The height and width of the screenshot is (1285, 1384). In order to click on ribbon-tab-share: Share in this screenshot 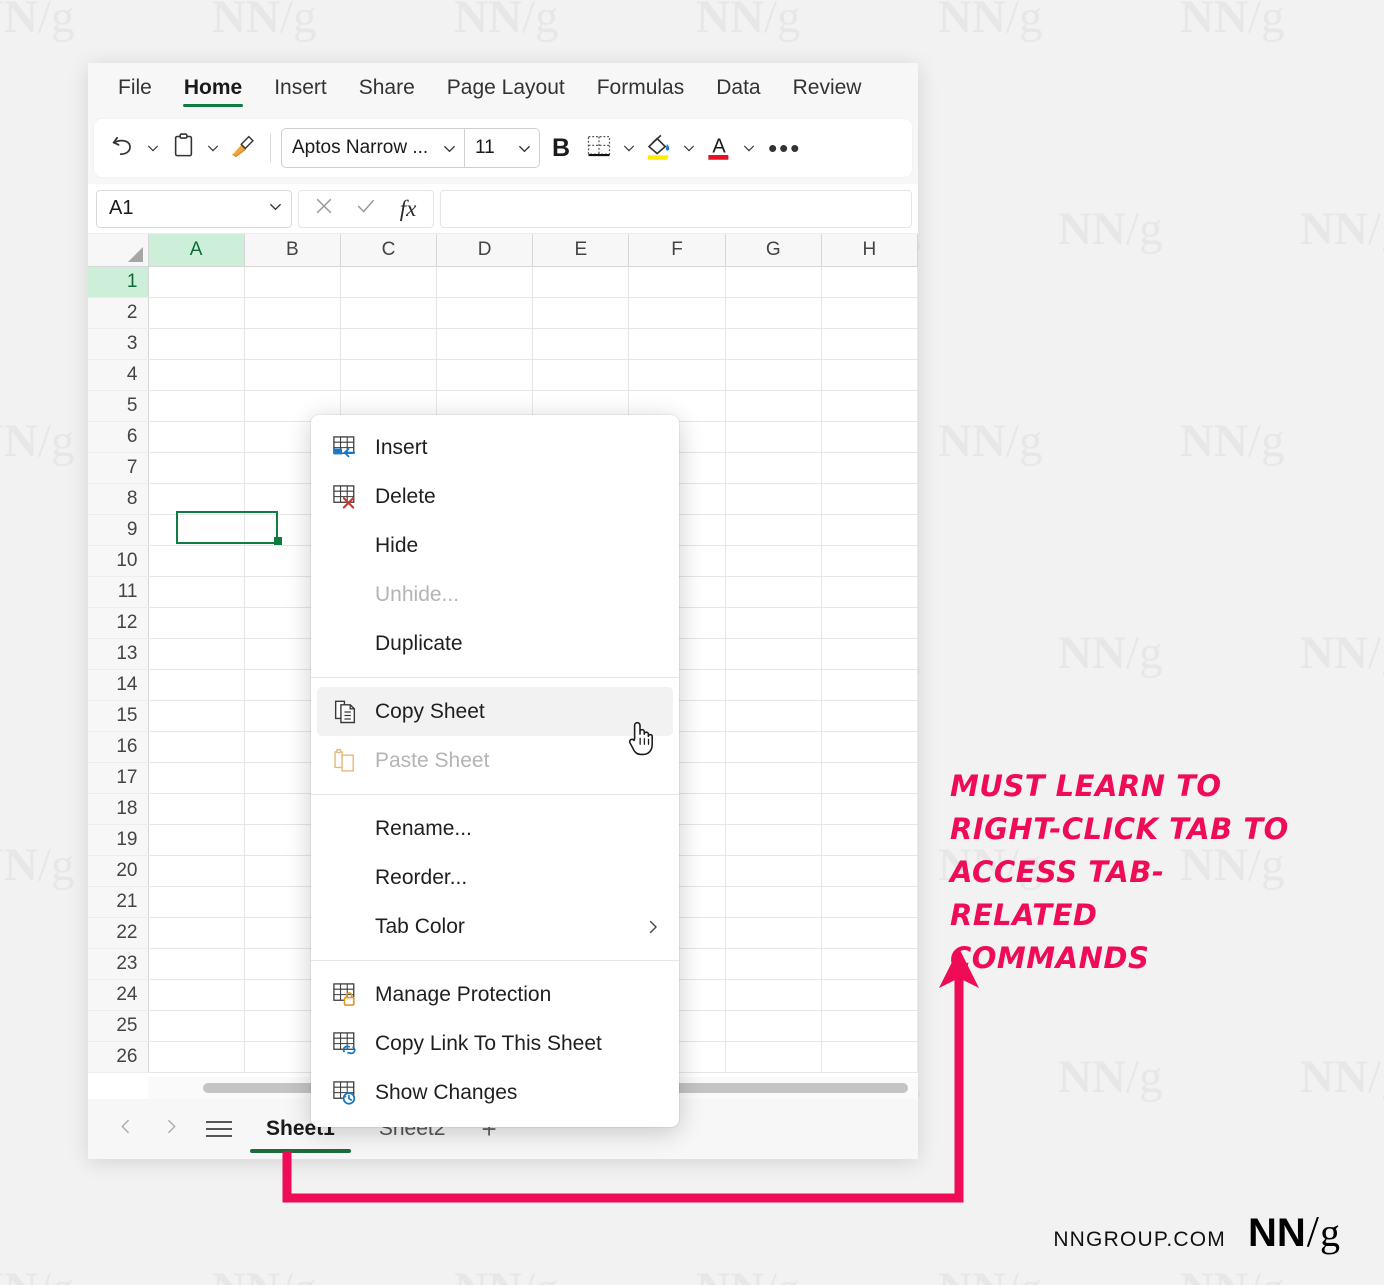, I will do `click(387, 91)`.